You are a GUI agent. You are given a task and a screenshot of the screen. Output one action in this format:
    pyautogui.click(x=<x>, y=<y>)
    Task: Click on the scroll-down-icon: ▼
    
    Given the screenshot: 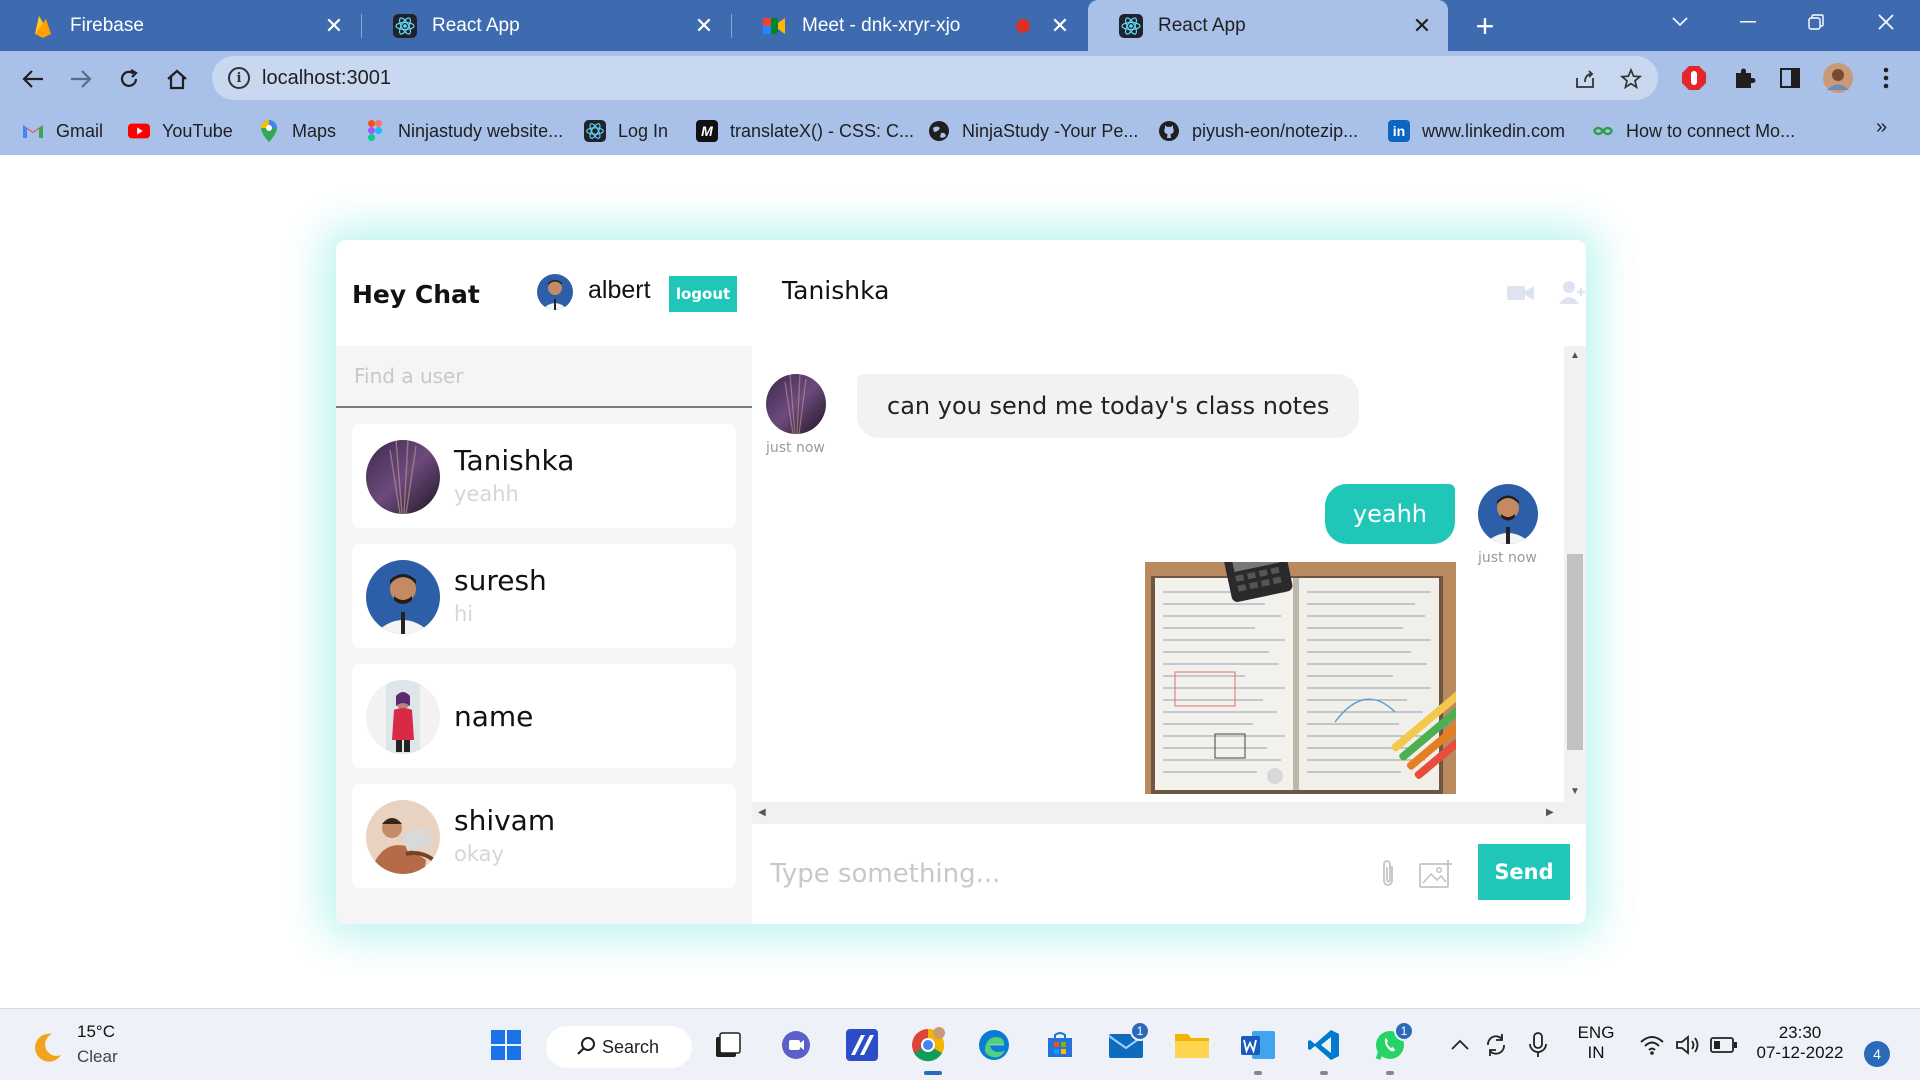 What is the action you would take?
    pyautogui.click(x=1575, y=791)
    